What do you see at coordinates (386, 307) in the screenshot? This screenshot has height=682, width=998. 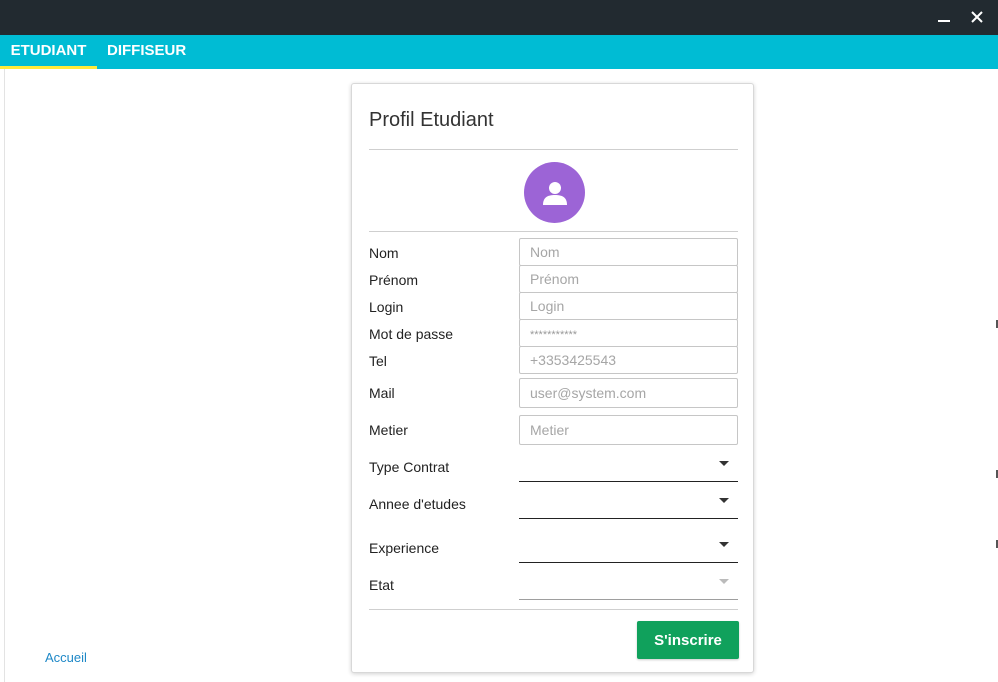 I see `login-label: Login` at bounding box center [386, 307].